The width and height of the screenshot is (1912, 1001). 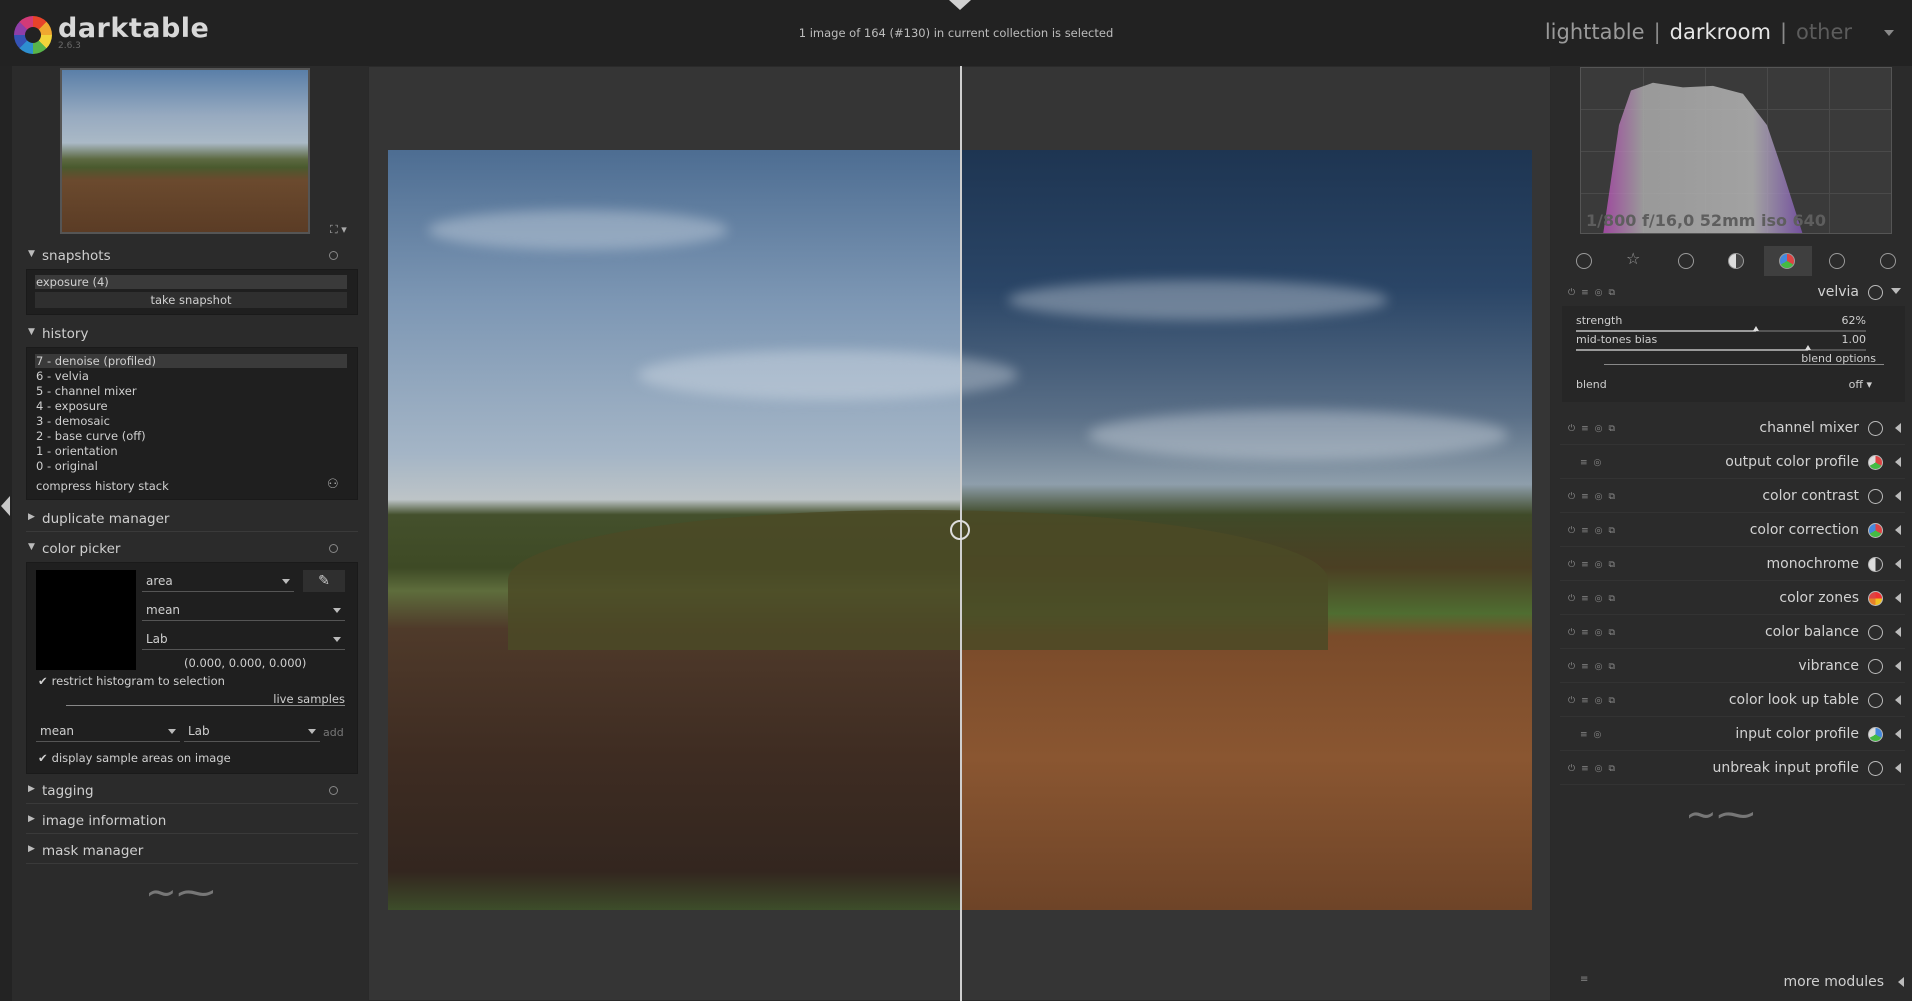 What do you see at coordinates (190, 334) in the screenshot?
I see `history-header: ▼ history` at bounding box center [190, 334].